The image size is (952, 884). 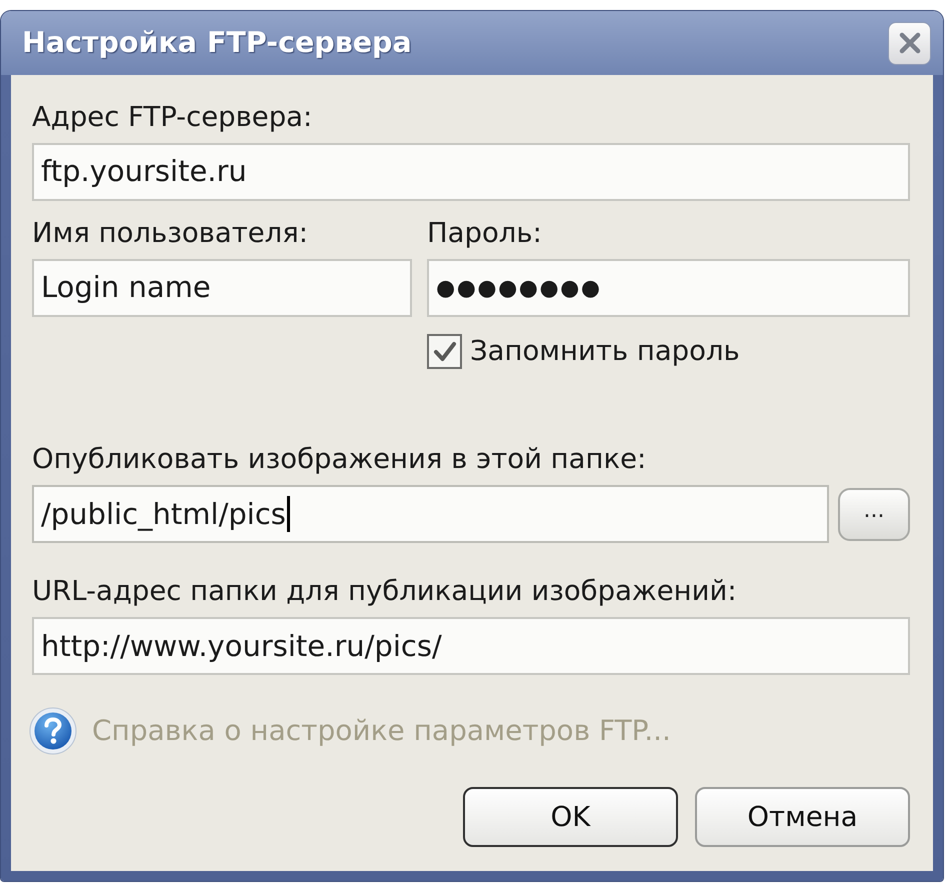 I want to click on cancel-button: Отмена, so click(x=802, y=817).